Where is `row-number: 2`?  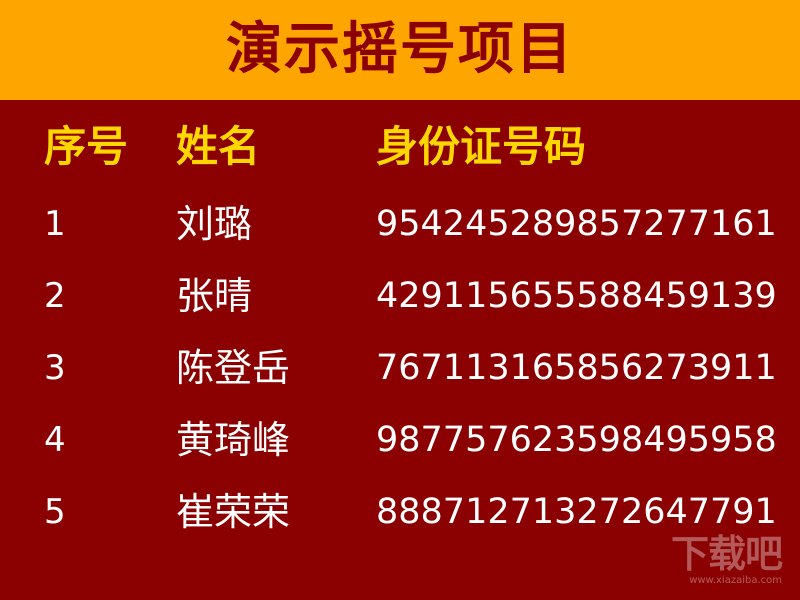 row-number: 2 is located at coordinates (55, 296).